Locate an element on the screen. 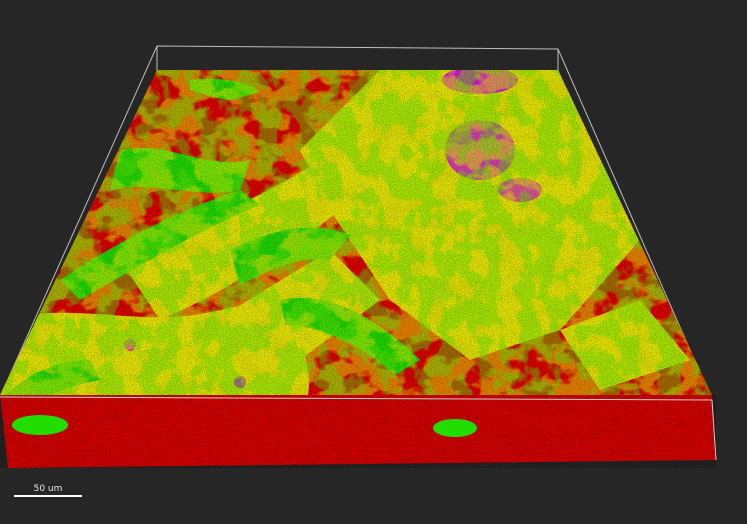 The width and height of the screenshot is (747, 524). volume-front-face is located at coordinates (358, 431).